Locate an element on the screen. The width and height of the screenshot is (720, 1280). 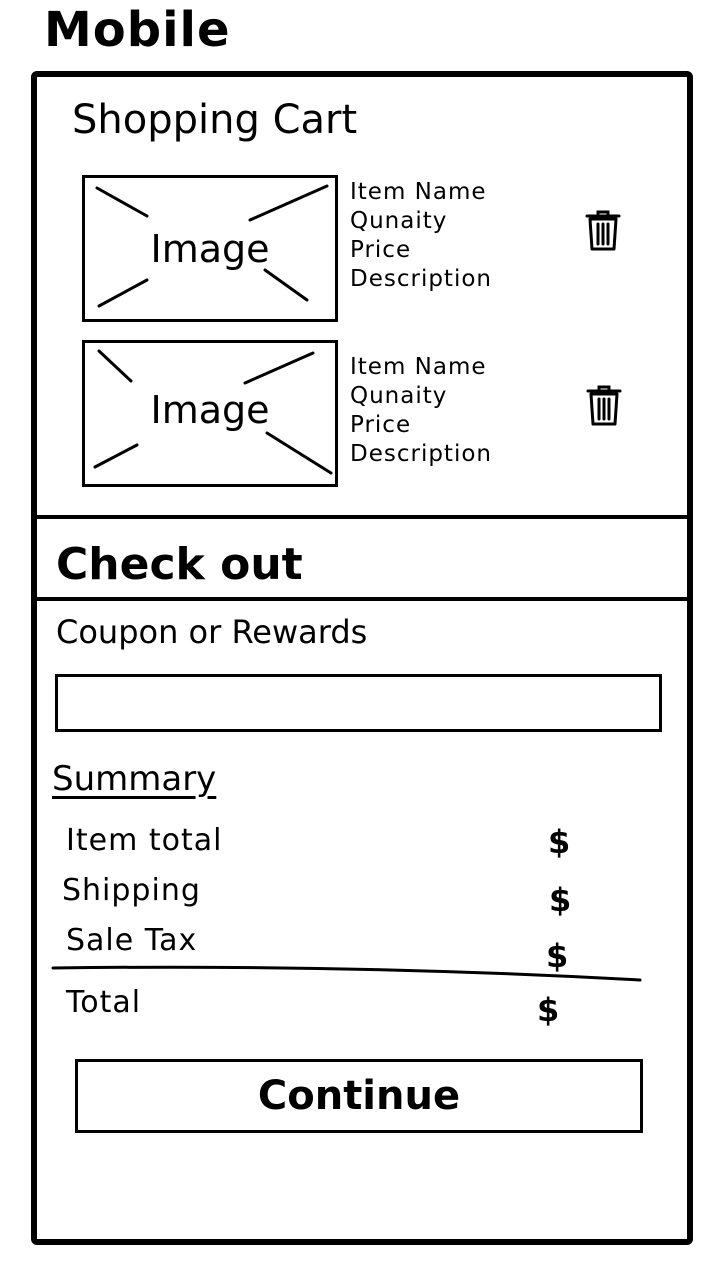
cart-title: Shopping Cart is located at coordinates (215, 120).